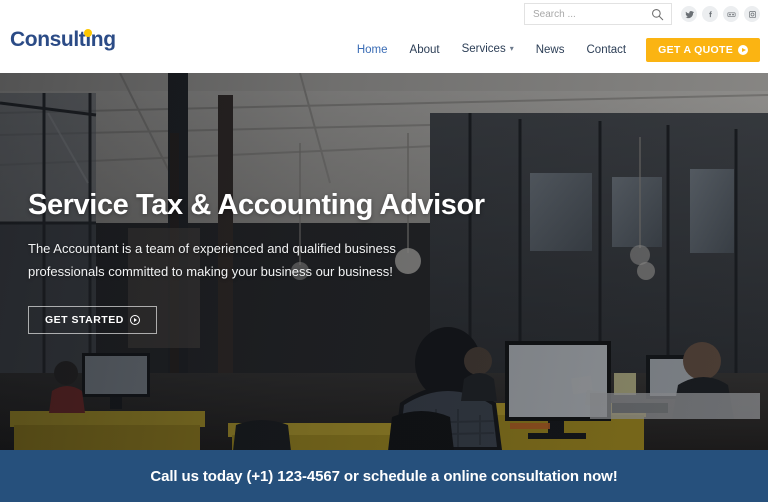 Image resolution: width=768 pixels, height=502 pixels. What do you see at coordinates (84, 319) in the screenshot?
I see `get-started-label: GET STARTED` at bounding box center [84, 319].